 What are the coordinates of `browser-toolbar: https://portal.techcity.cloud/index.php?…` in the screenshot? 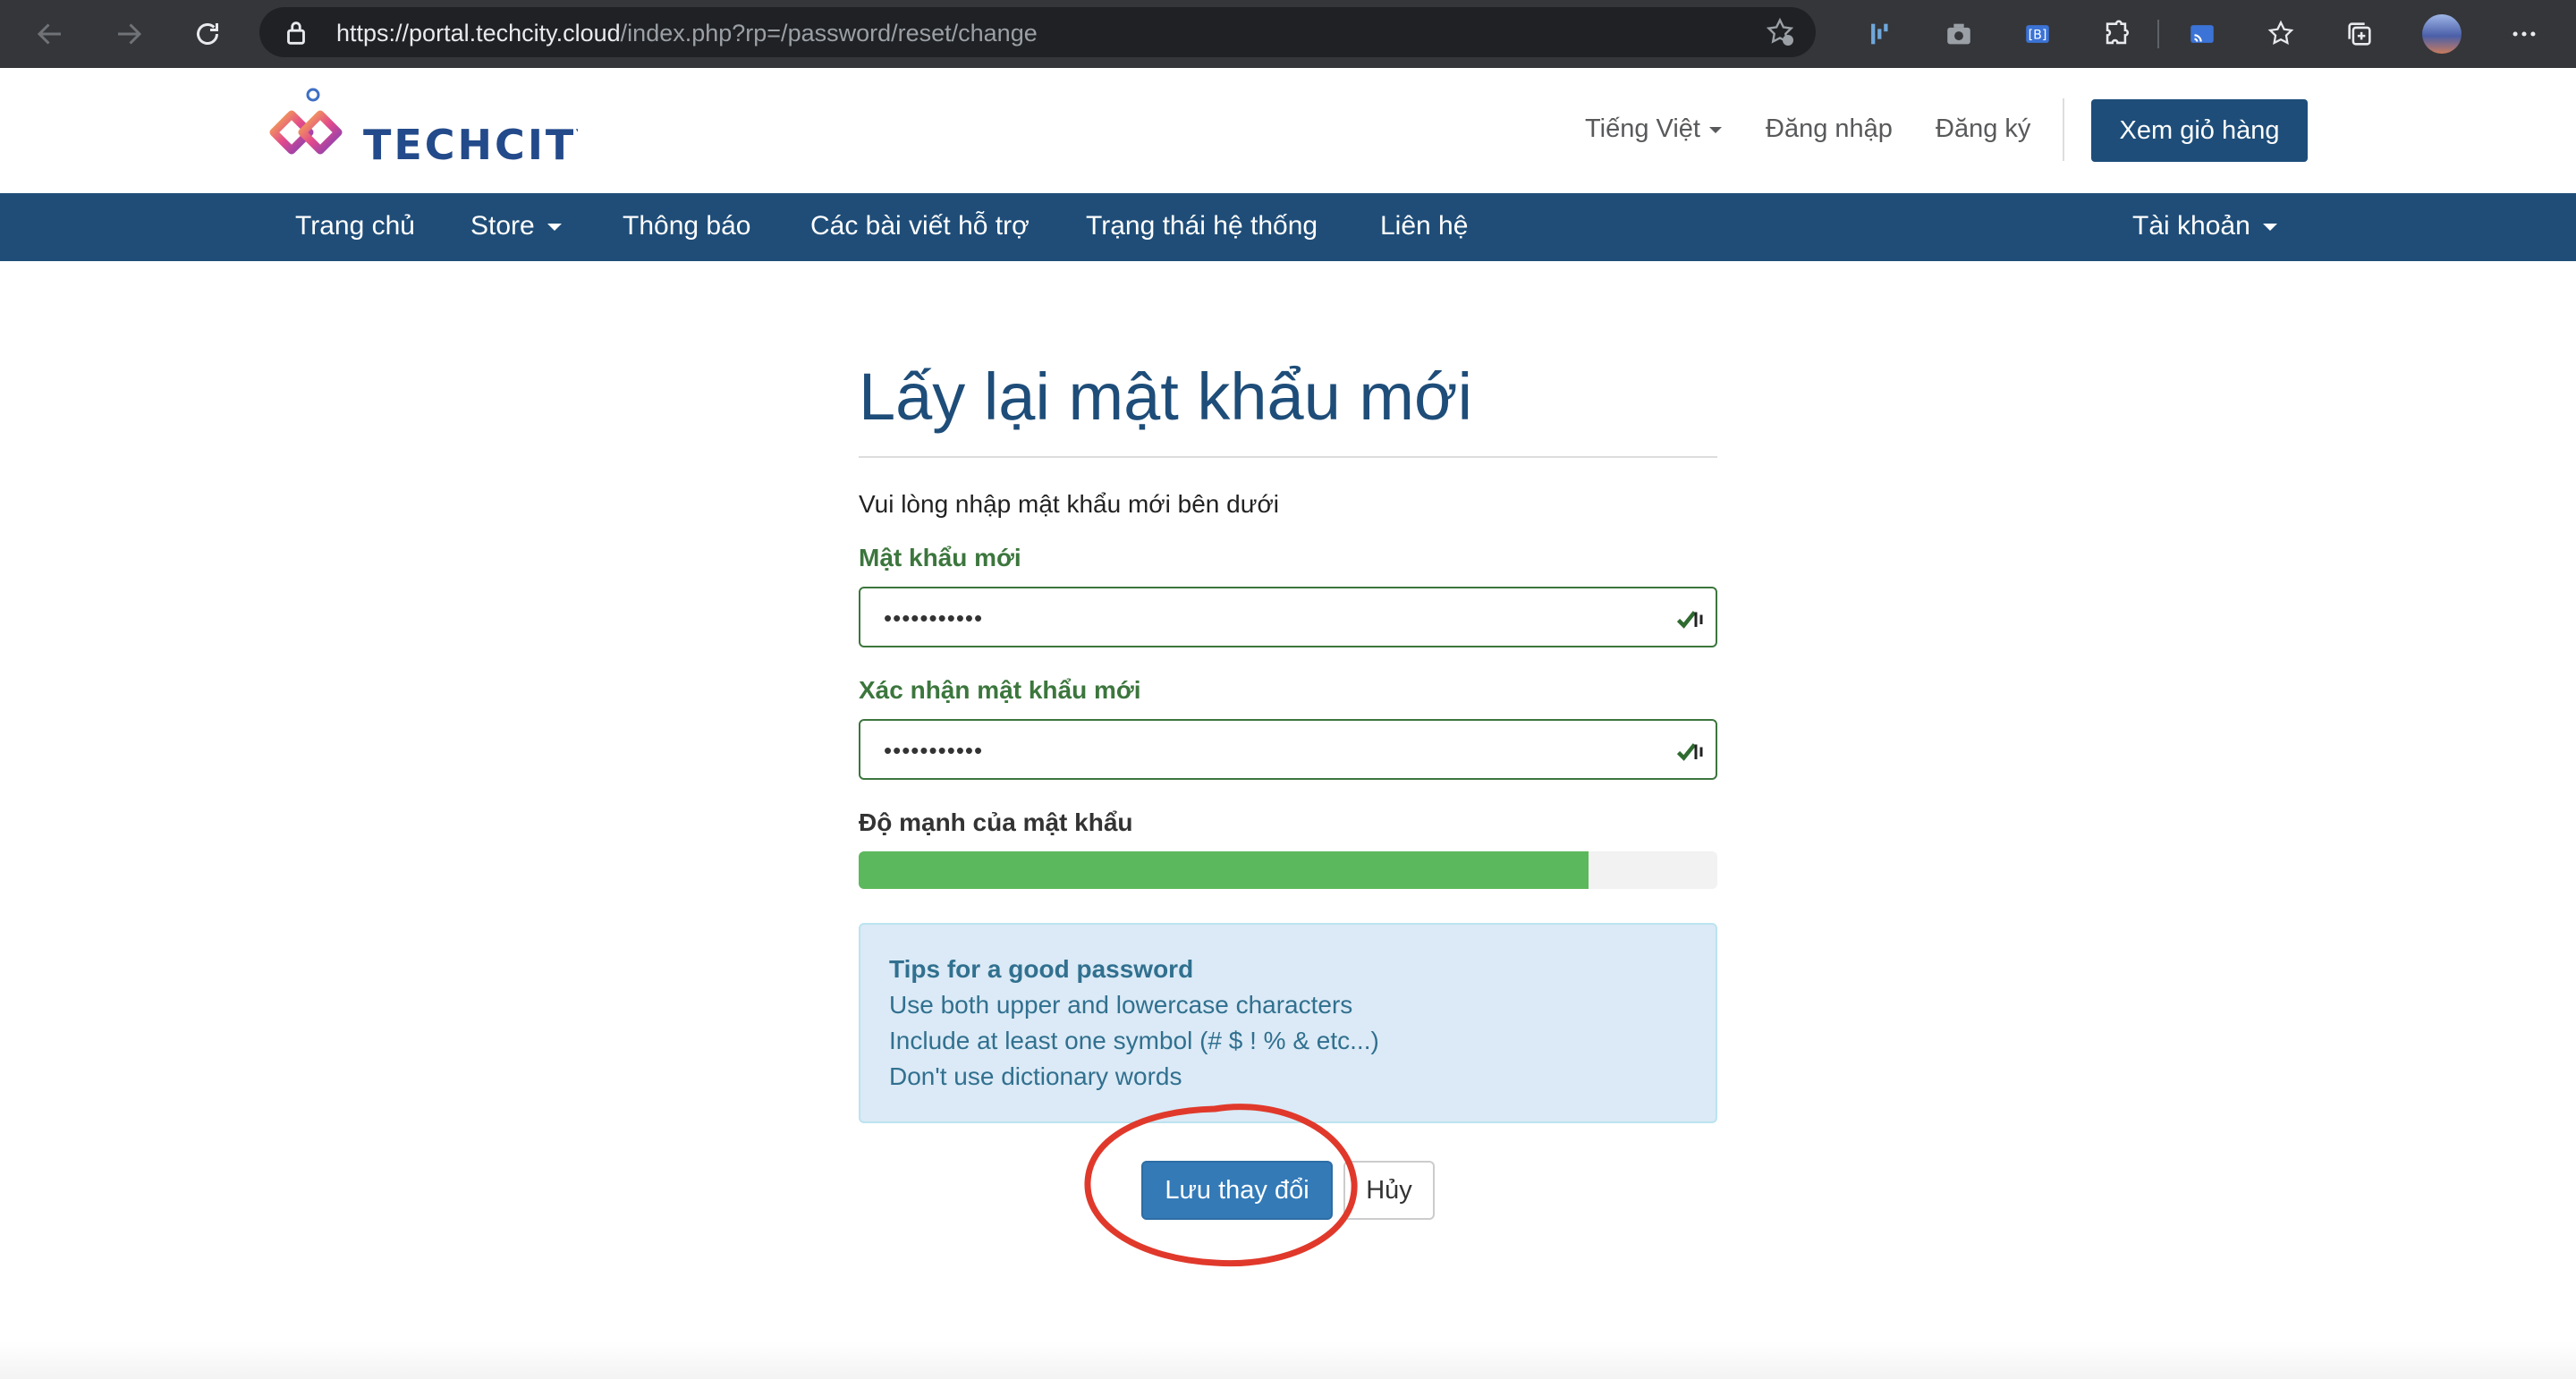 It's located at (1288, 34).